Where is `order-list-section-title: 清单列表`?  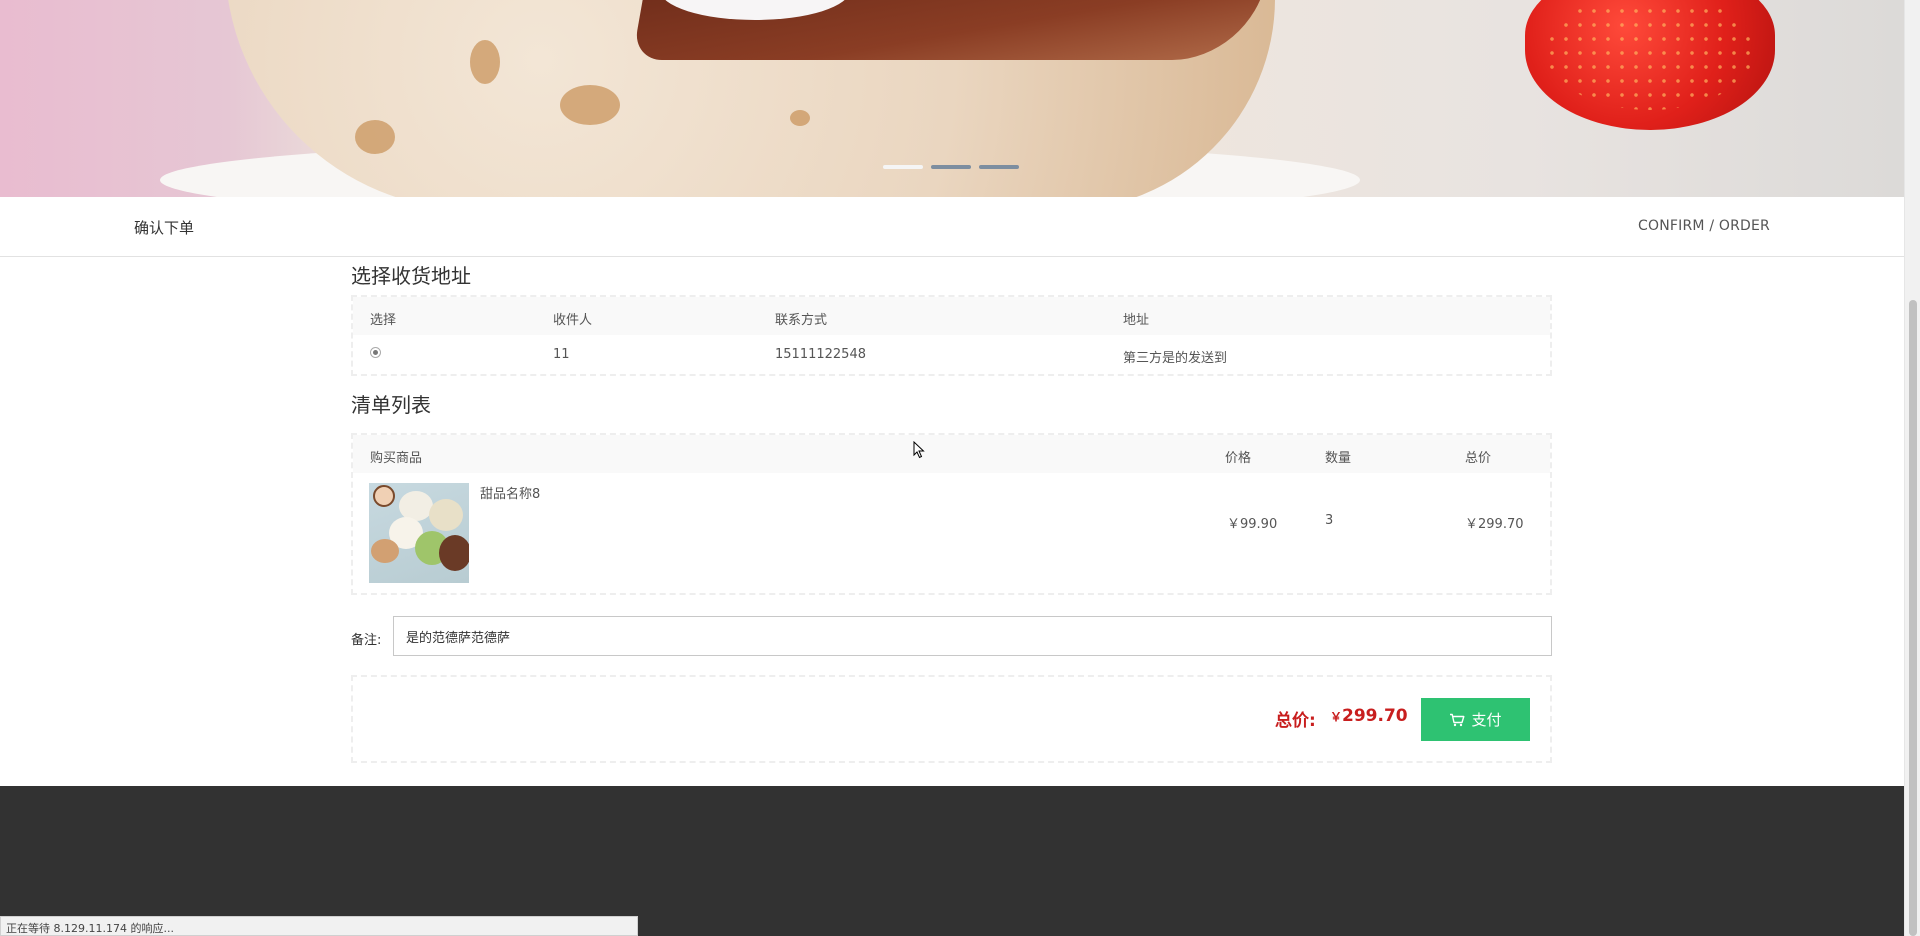
order-list-section-title: 清单列表 is located at coordinates (391, 405).